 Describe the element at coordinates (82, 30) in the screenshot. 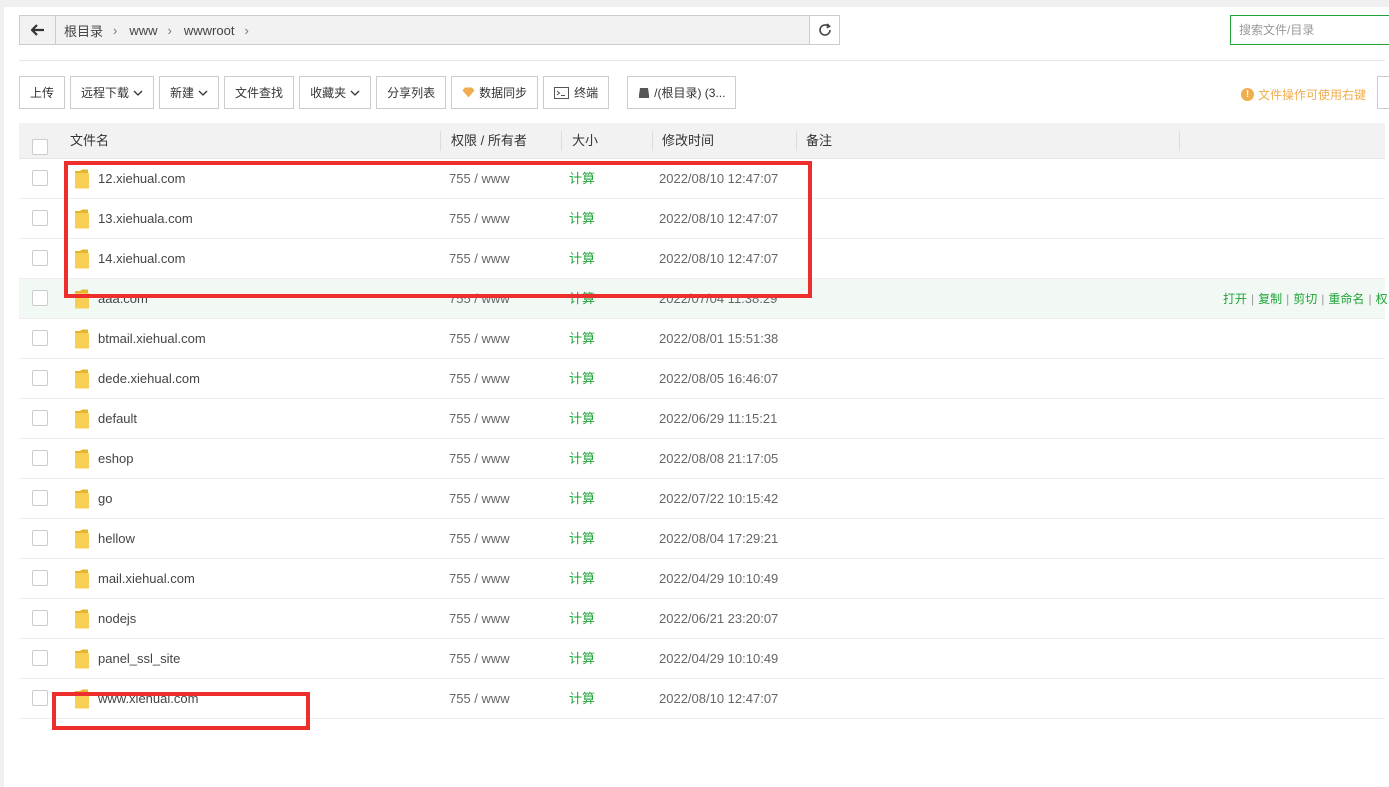

I see `breadcrumb-root: 根目录` at that location.